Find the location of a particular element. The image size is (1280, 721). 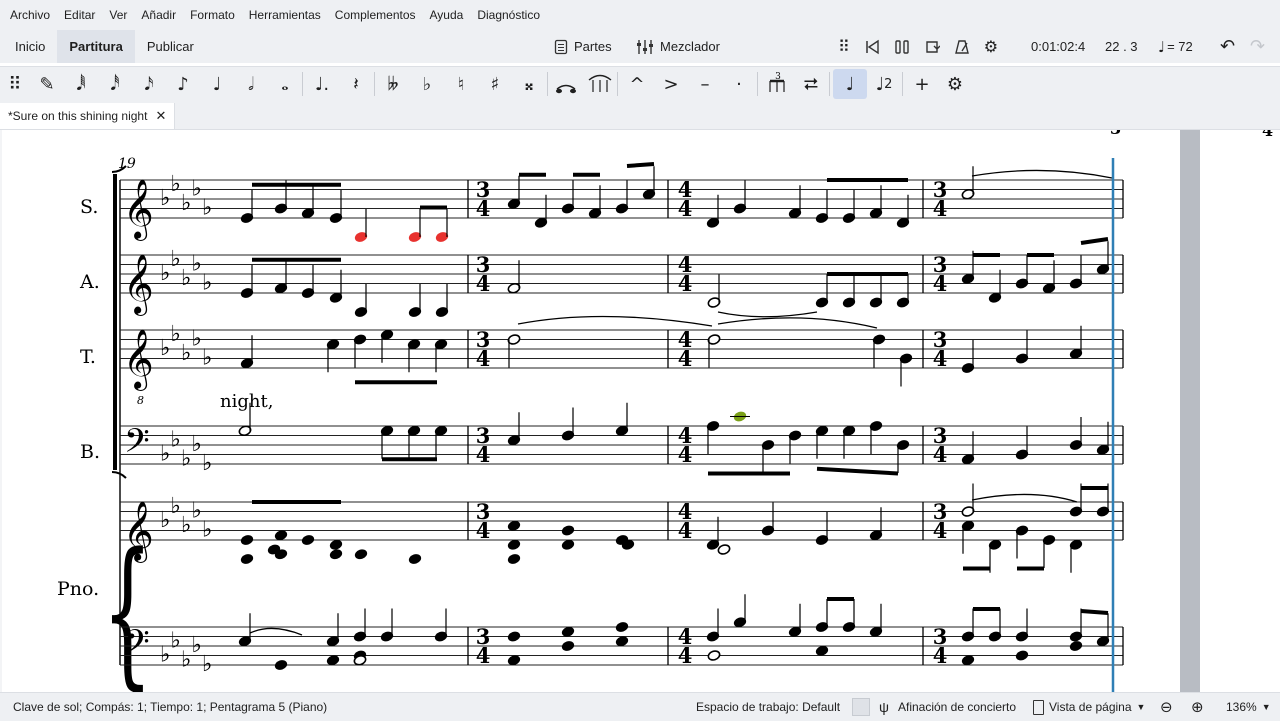

menu-ayuda: Ayuda is located at coordinates (447, 15).